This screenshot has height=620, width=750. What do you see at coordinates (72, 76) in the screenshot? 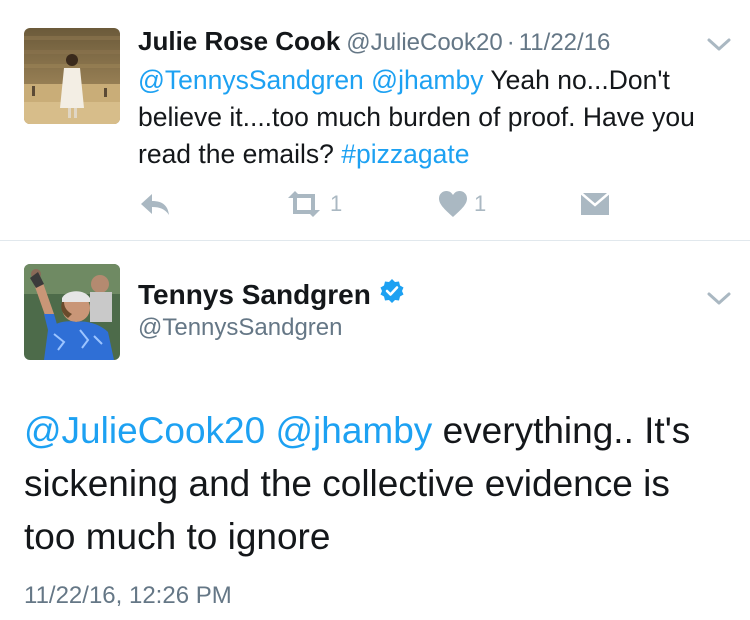
I see `avatar-julie` at bounding box center [72, 76].